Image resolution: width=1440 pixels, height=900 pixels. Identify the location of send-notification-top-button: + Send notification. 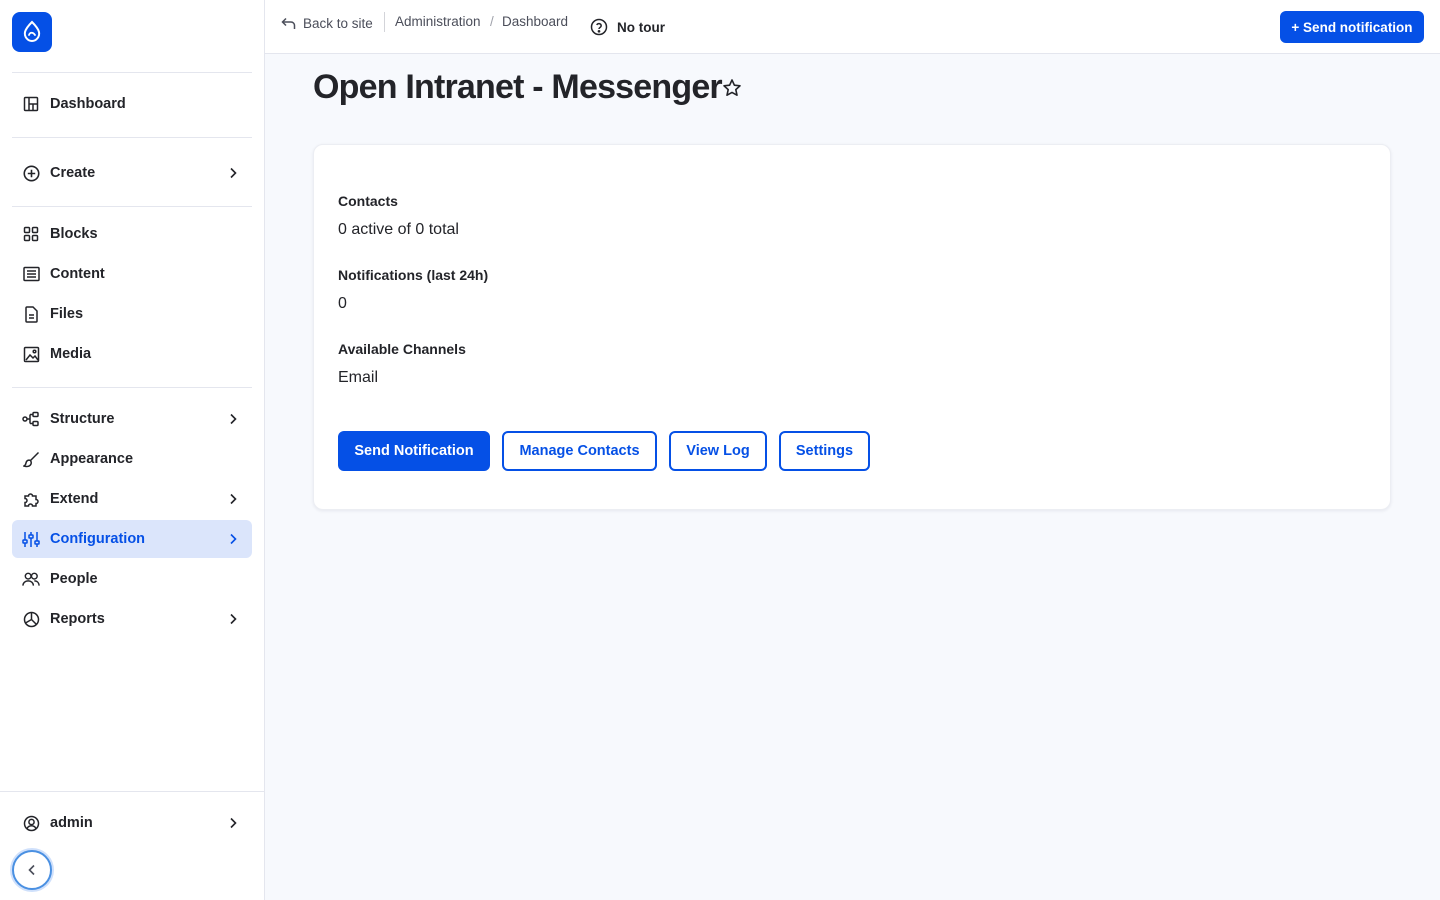
(1352, 27).